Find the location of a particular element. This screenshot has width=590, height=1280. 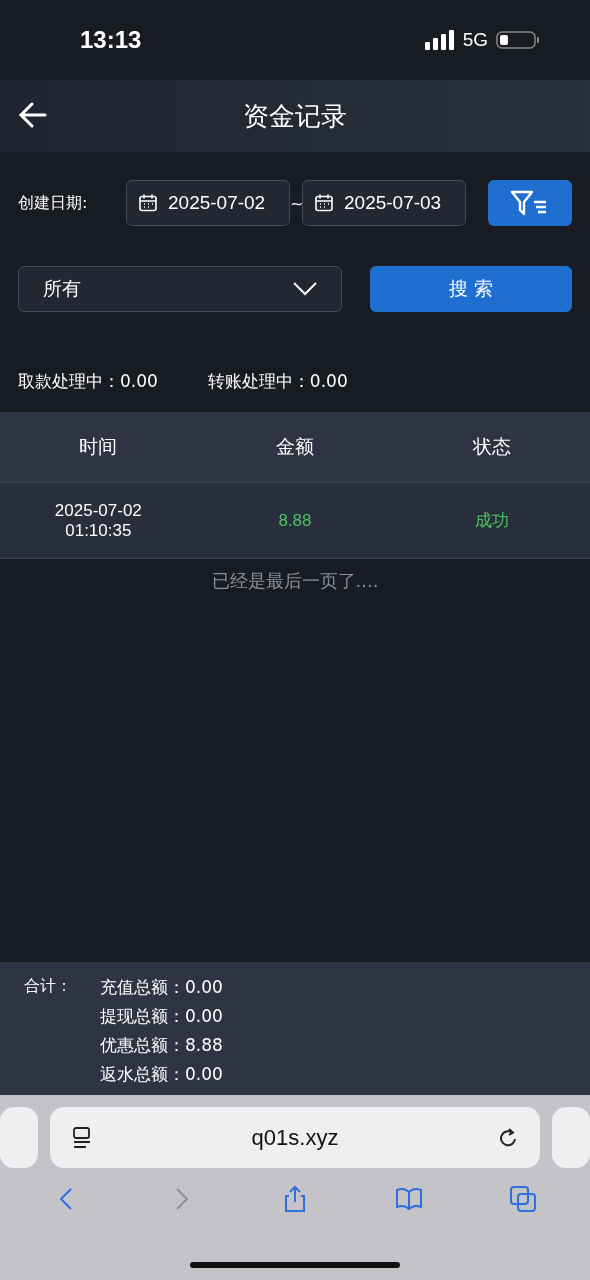

column-header: 时间 is located at coordinates (98, 446).